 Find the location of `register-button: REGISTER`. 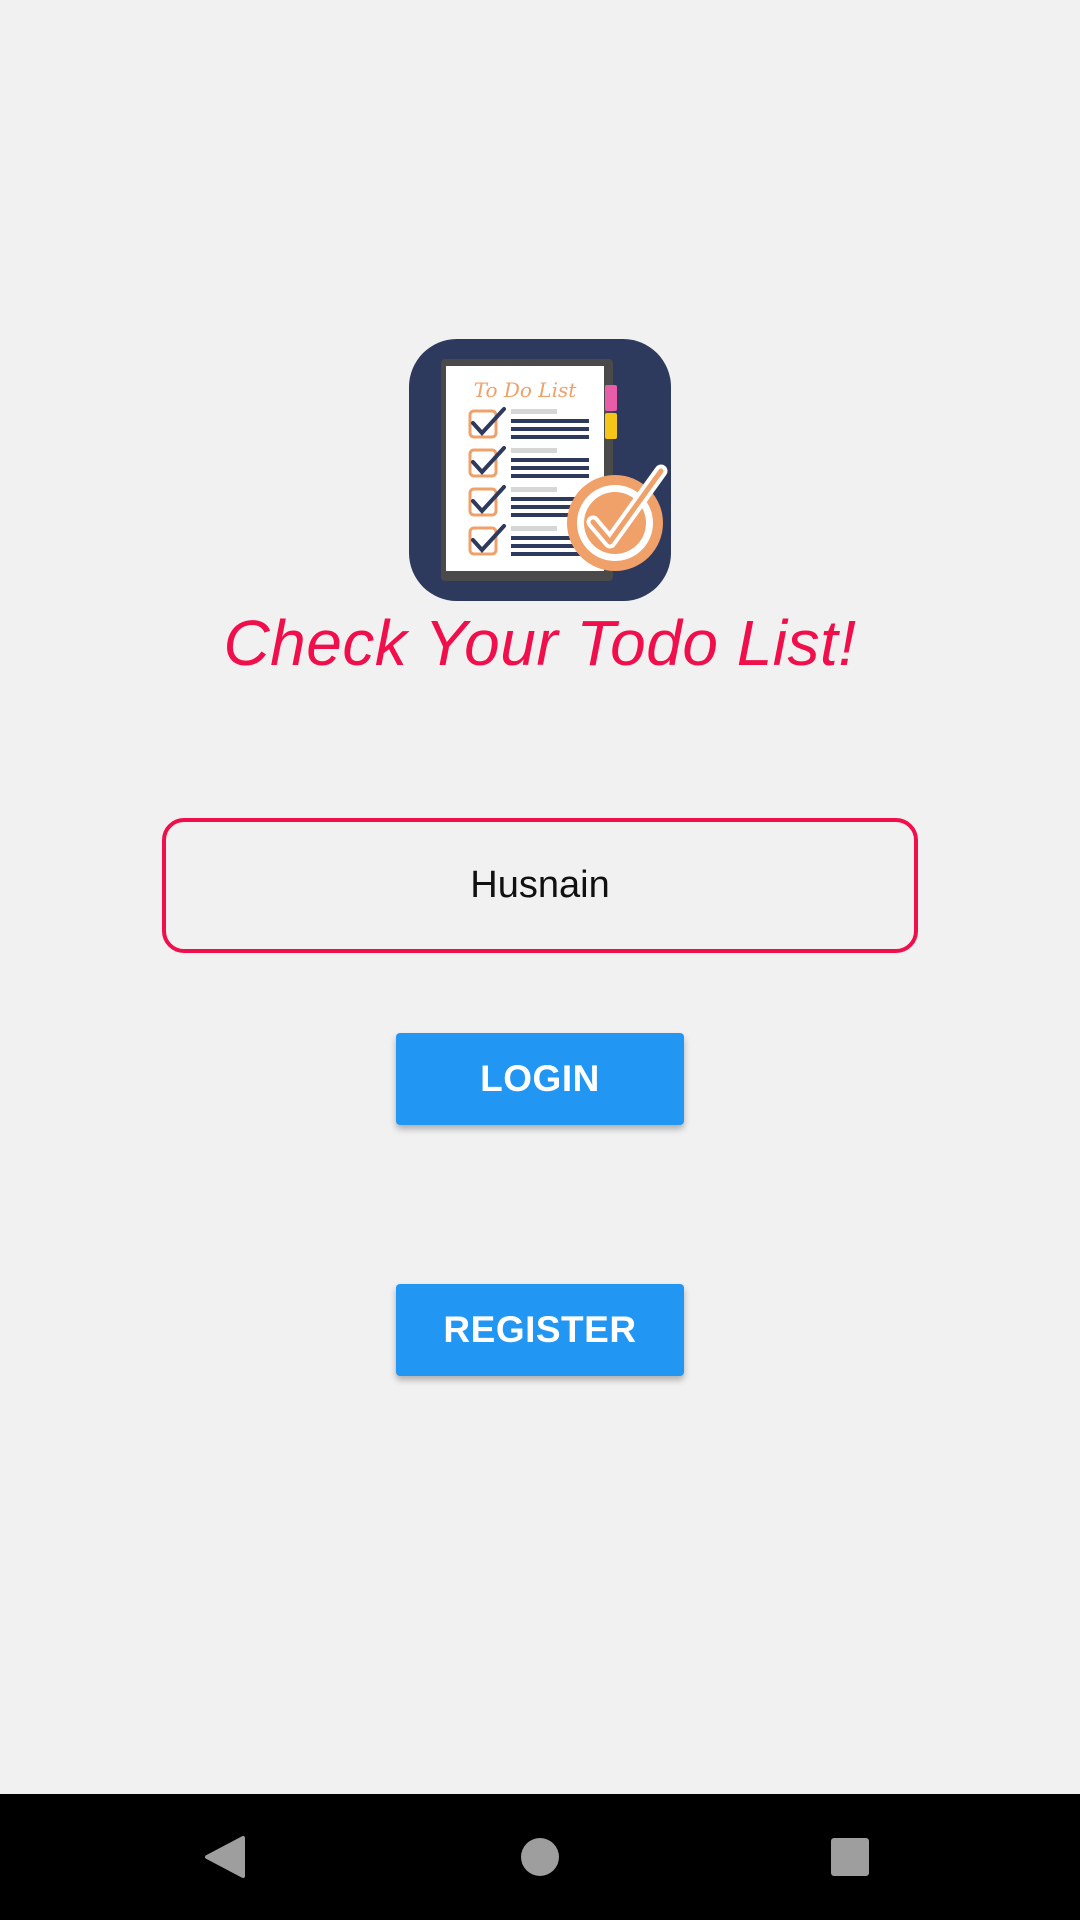

register-button: REGISTER is located at coordinates (540, 1330).